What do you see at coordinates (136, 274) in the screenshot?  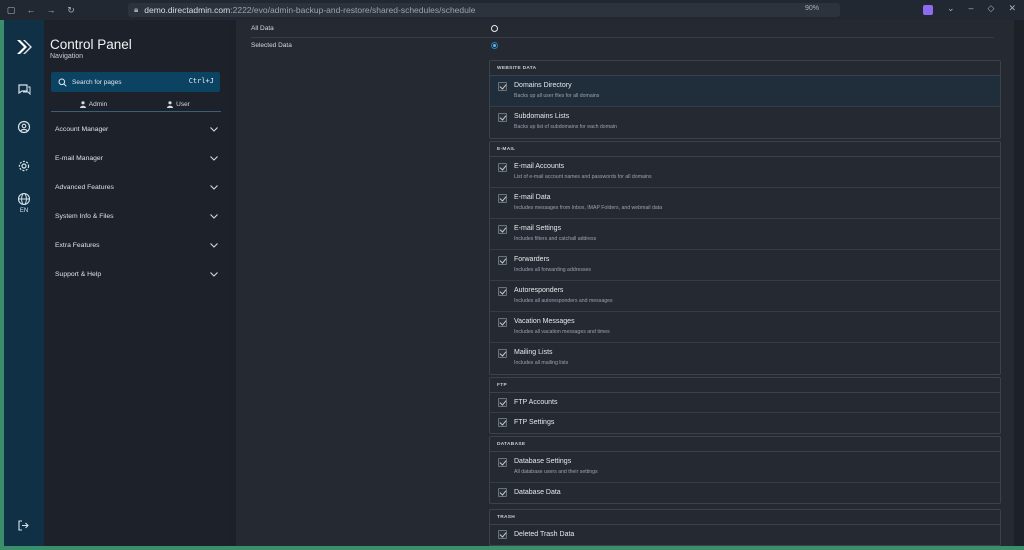 I see `menu-item-support-help: Support & Help` at bounding box center [136, 274].